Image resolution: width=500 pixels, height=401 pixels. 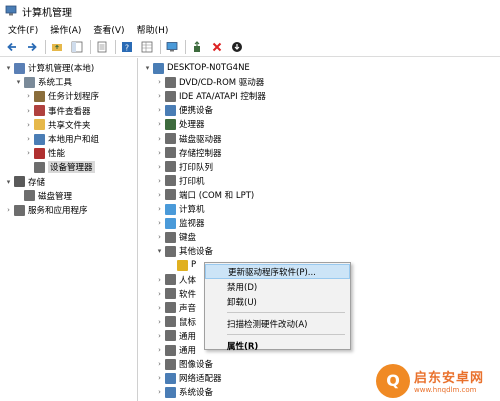 What do you see at coordinates (29, 196) in the screenshot?
I see `disk-icon` at bounding box center [29, 196].